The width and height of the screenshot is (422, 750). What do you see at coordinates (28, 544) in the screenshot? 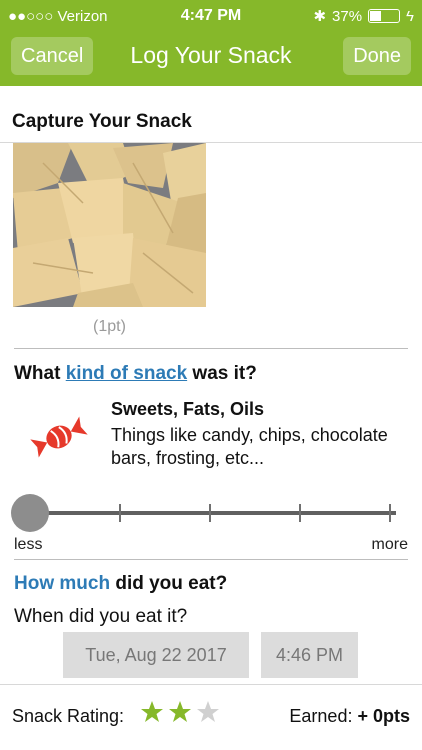
I see `slider-label-less: less` at bounding box center [28, 544].